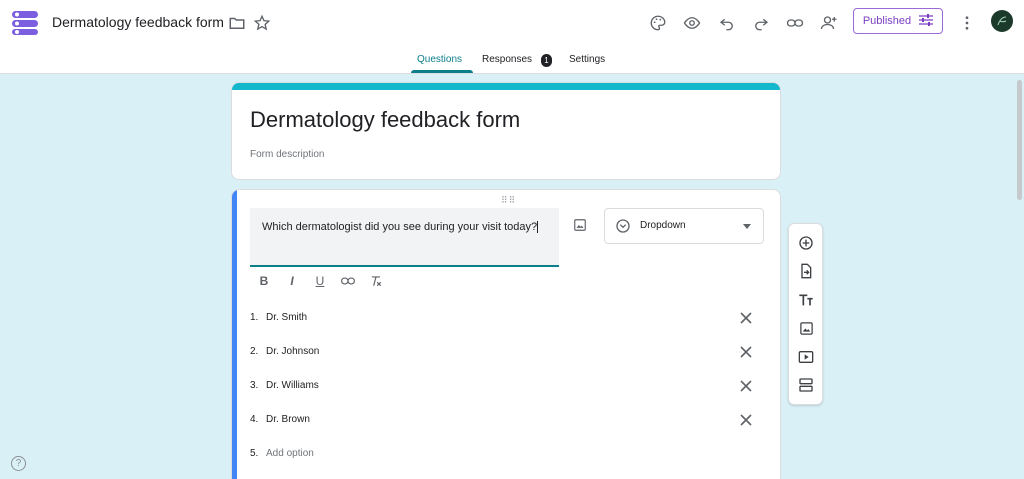  I want to click on scrollbar, so click(1019, 140).